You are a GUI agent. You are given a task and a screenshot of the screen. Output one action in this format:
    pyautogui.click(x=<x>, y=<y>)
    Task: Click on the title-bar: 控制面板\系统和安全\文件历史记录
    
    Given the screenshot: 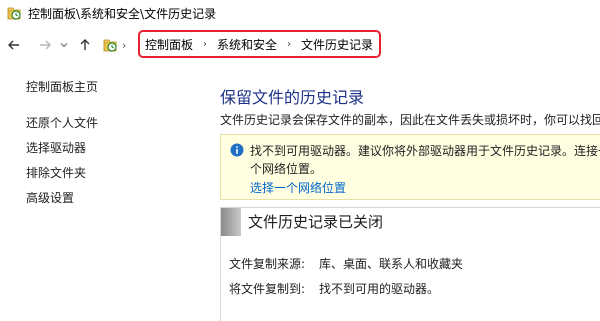 What is the action you would take?
    pyautogui.click(x=300, y=13)
    